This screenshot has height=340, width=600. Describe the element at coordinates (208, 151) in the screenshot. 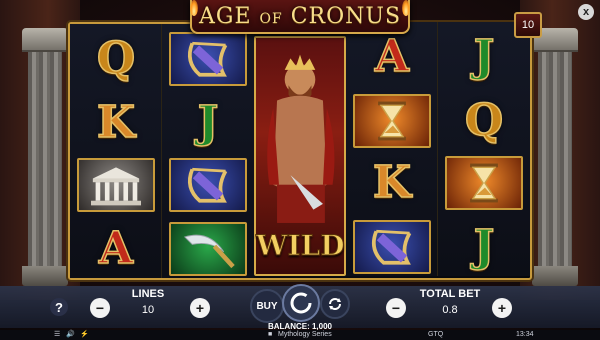

I see `reel-2: J` at that location.